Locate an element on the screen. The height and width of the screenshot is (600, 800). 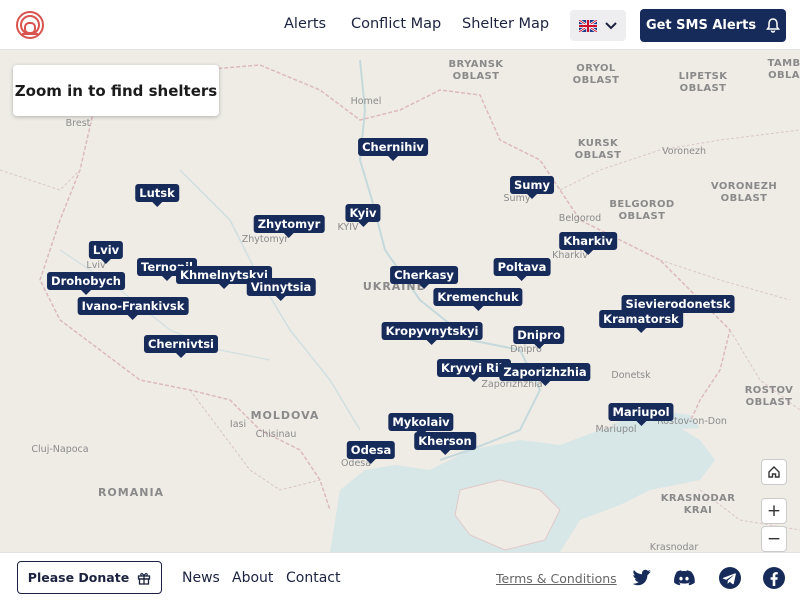
city-pin: Zaporizhzhia is located at coordinates (545, 374).